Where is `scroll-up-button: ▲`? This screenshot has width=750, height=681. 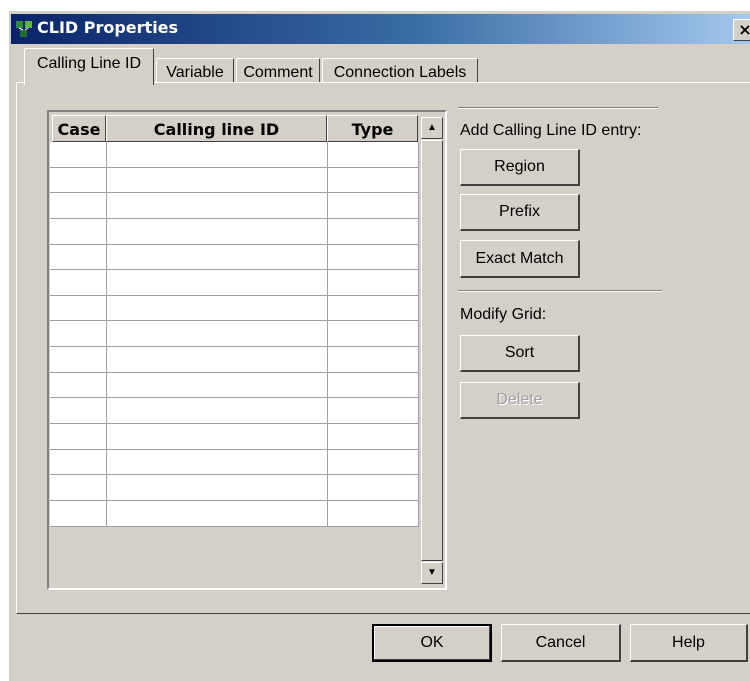 scroll-up-button: ▲ is located at coordinates (432, 128).